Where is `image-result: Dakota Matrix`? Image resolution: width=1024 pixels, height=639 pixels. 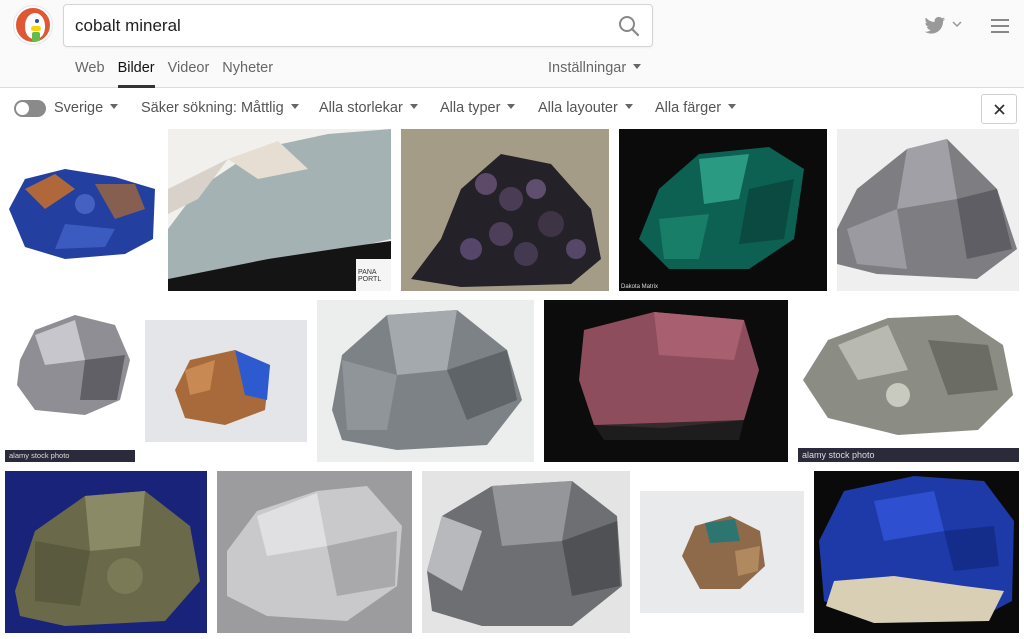 image-result: Dakota Matrix is located at coordinates (723, 210).